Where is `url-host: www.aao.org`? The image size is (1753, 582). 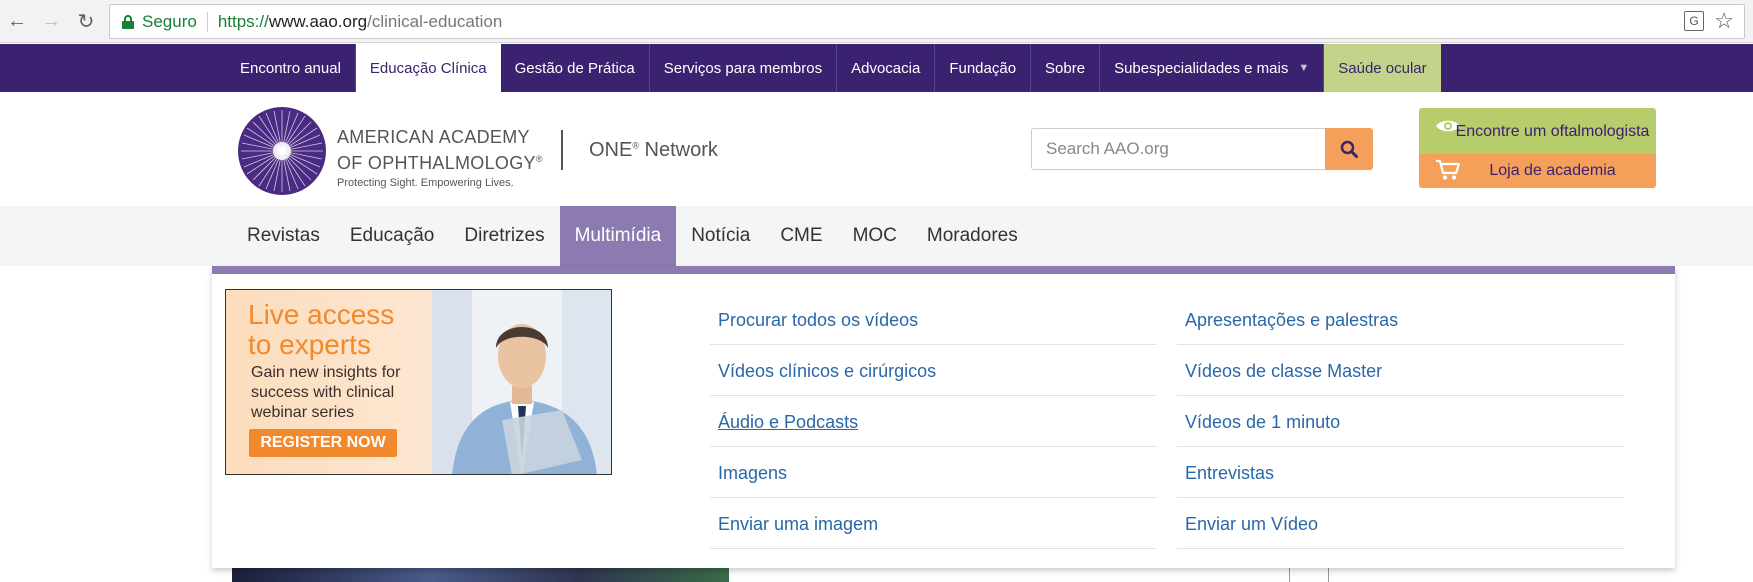 url-host: www.aao.org is located at coordinates (318, 21).